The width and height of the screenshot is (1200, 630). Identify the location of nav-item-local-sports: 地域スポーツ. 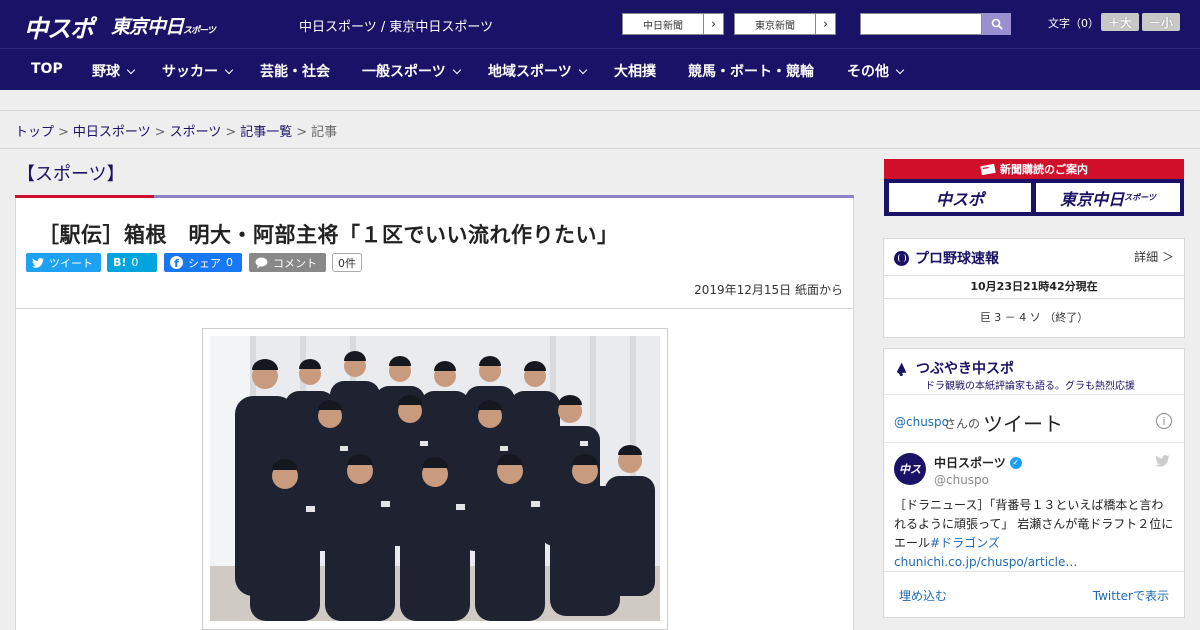
(537, 71).